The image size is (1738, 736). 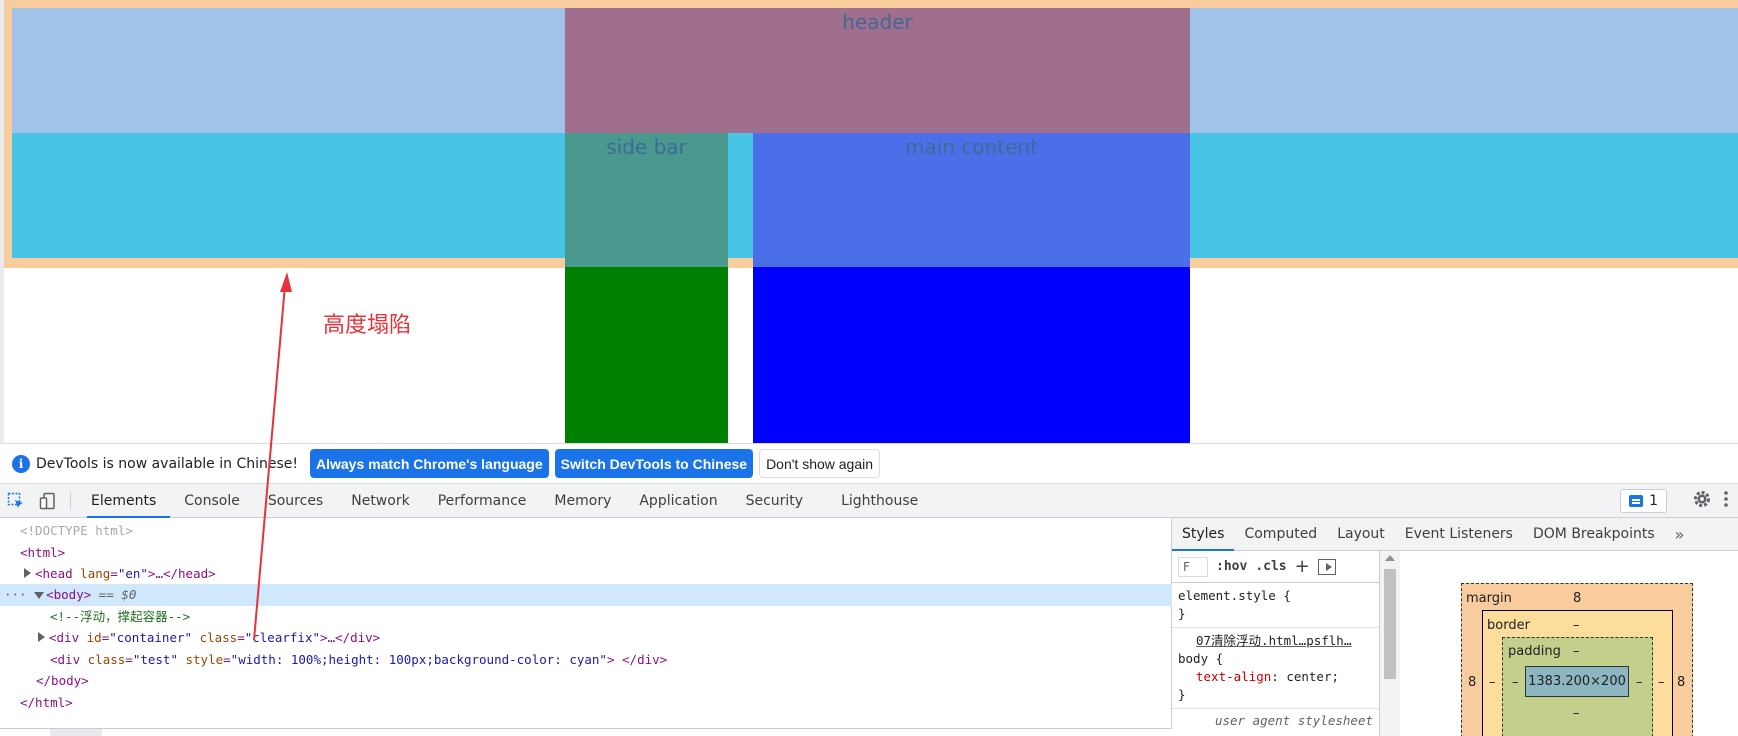 I want to click on dom-html-close: </html>, so click(x=586, y=703).